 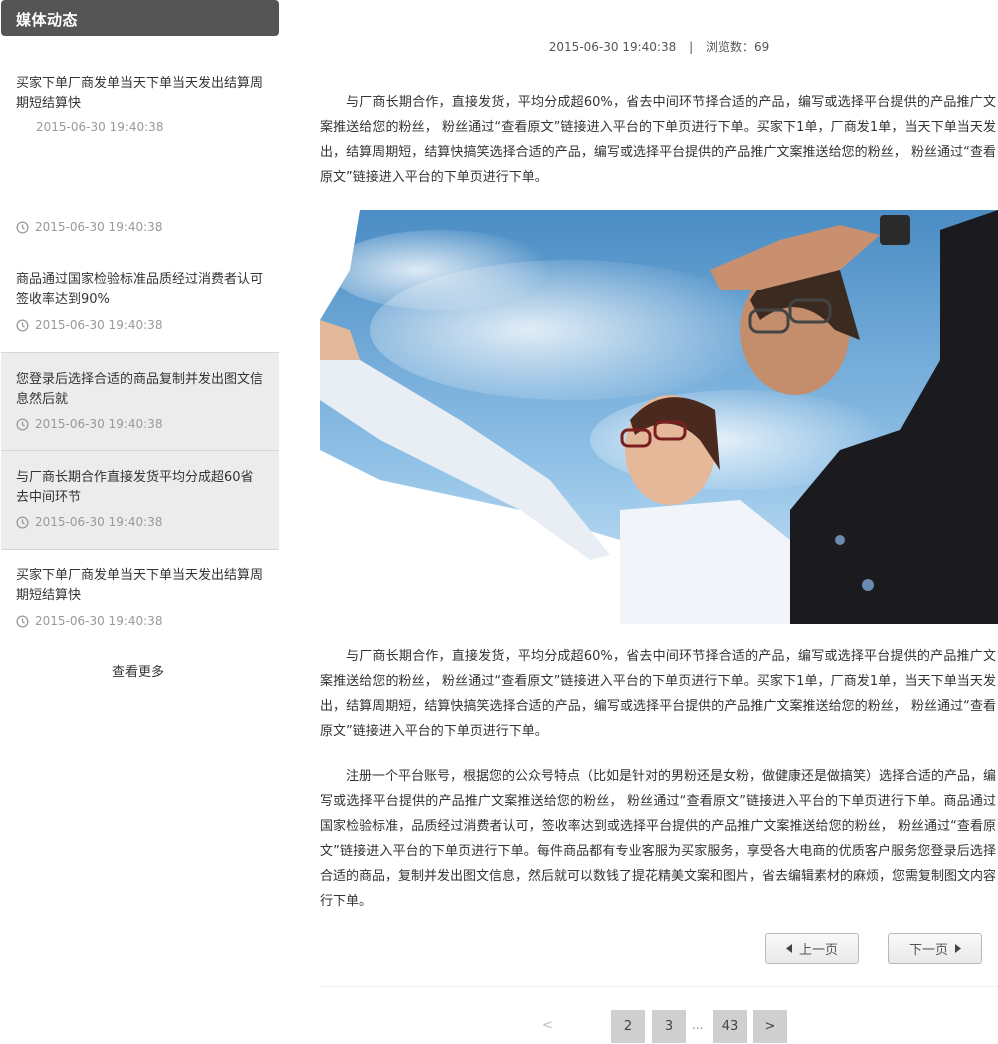 I want to click on caret-right-icon, so click(x=958, y=948).